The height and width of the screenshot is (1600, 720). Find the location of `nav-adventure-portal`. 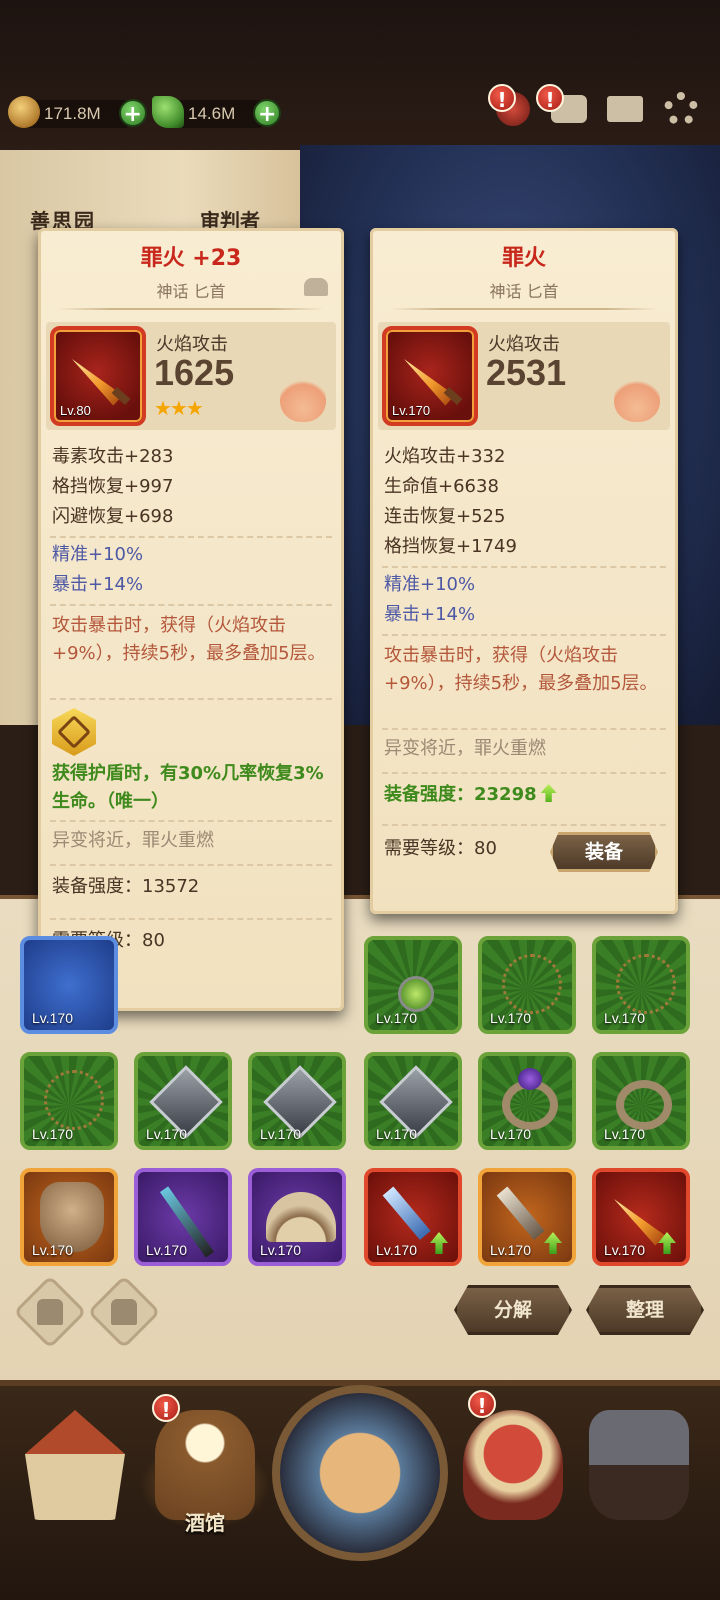

nav-adventure-portal is located at coordinates (360, 1473).